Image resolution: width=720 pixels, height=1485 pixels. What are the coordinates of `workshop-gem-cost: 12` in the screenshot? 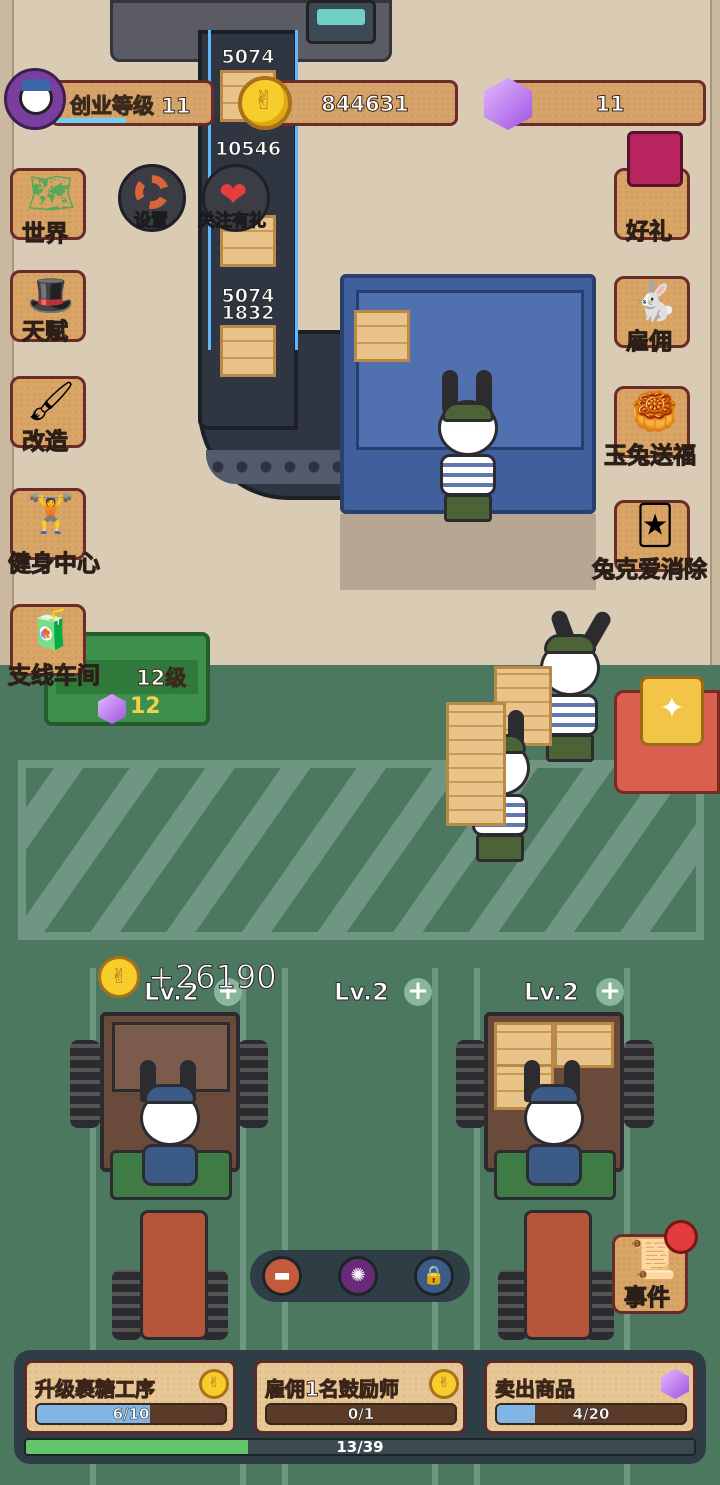 It's located at (145, 706).